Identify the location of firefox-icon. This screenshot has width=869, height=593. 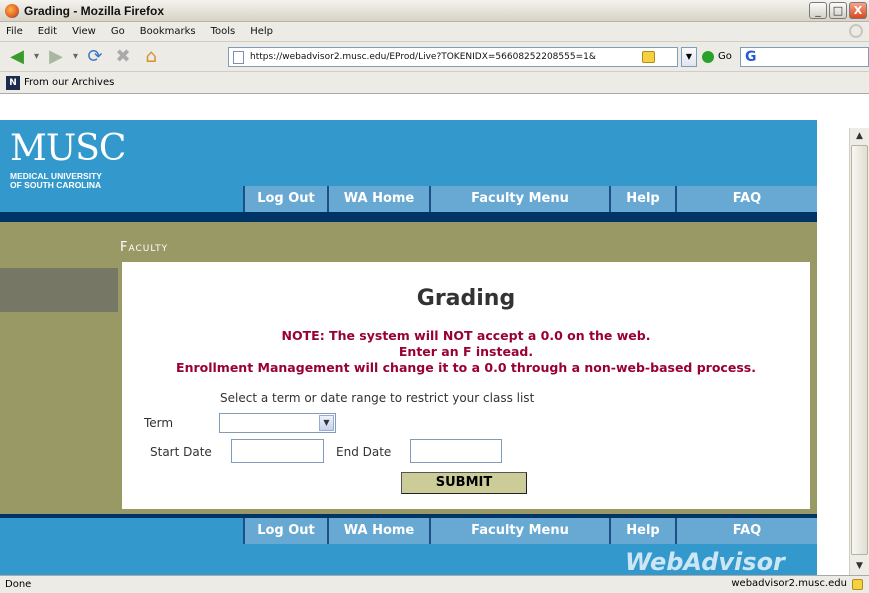
(12, 10).